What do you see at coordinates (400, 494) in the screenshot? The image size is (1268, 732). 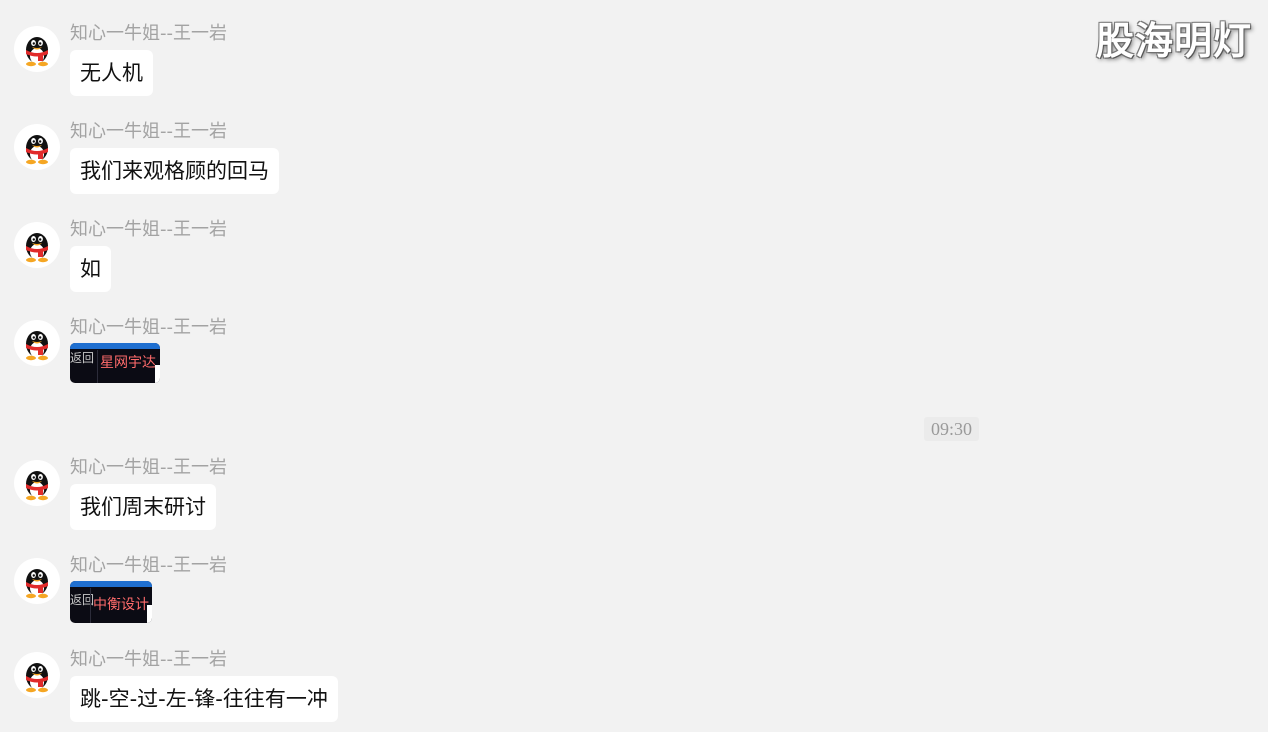 I see `chat-message: 知心一牛姐--王一岩 我们周末研讨` at bounding box center [400, 494].